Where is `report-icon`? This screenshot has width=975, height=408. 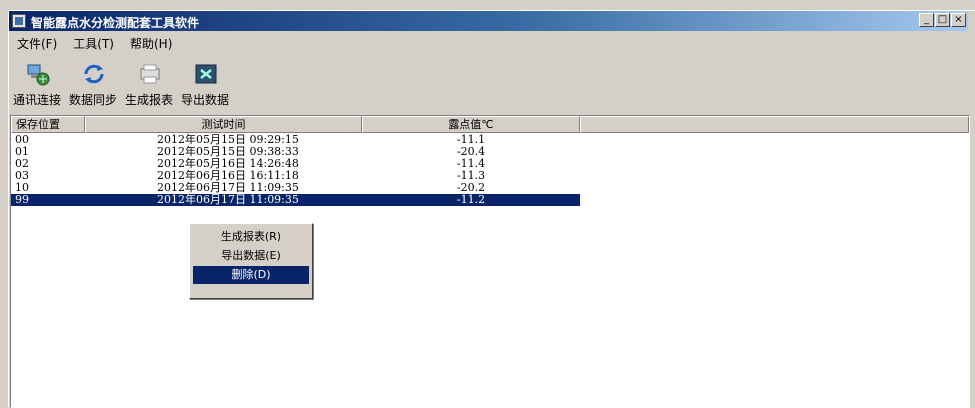 report-icon is located at coordinates (150, 74).